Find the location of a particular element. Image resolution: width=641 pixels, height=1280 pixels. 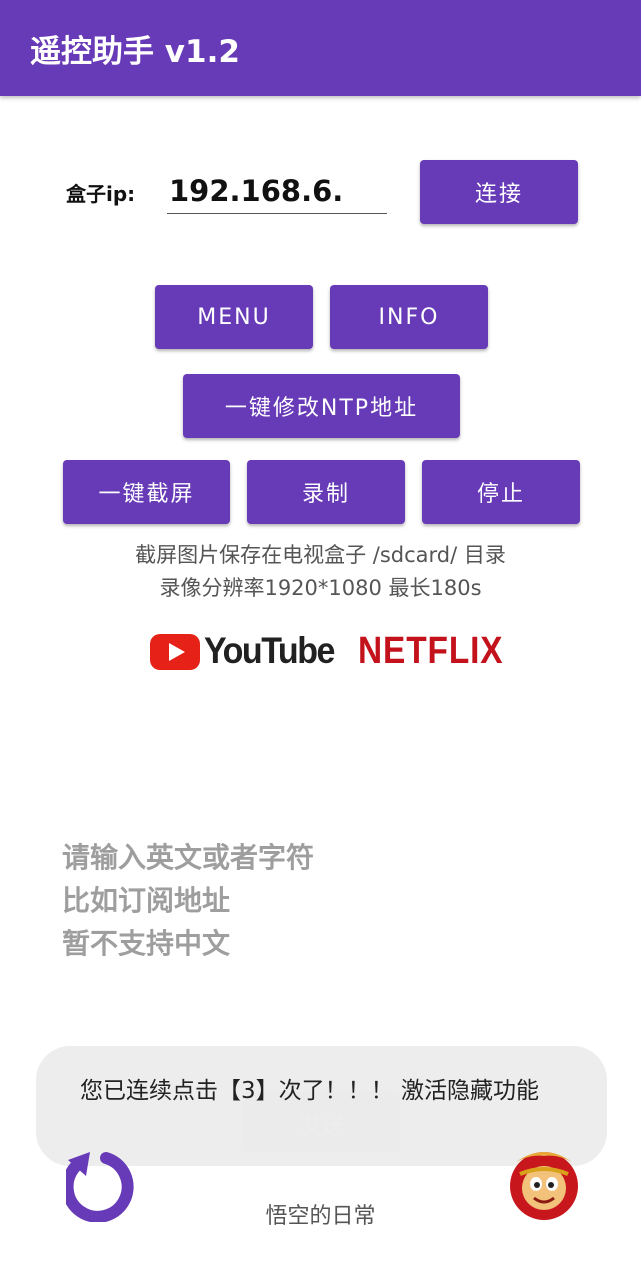

youtube-logo: YouTube is located at coordinates (242, 651).